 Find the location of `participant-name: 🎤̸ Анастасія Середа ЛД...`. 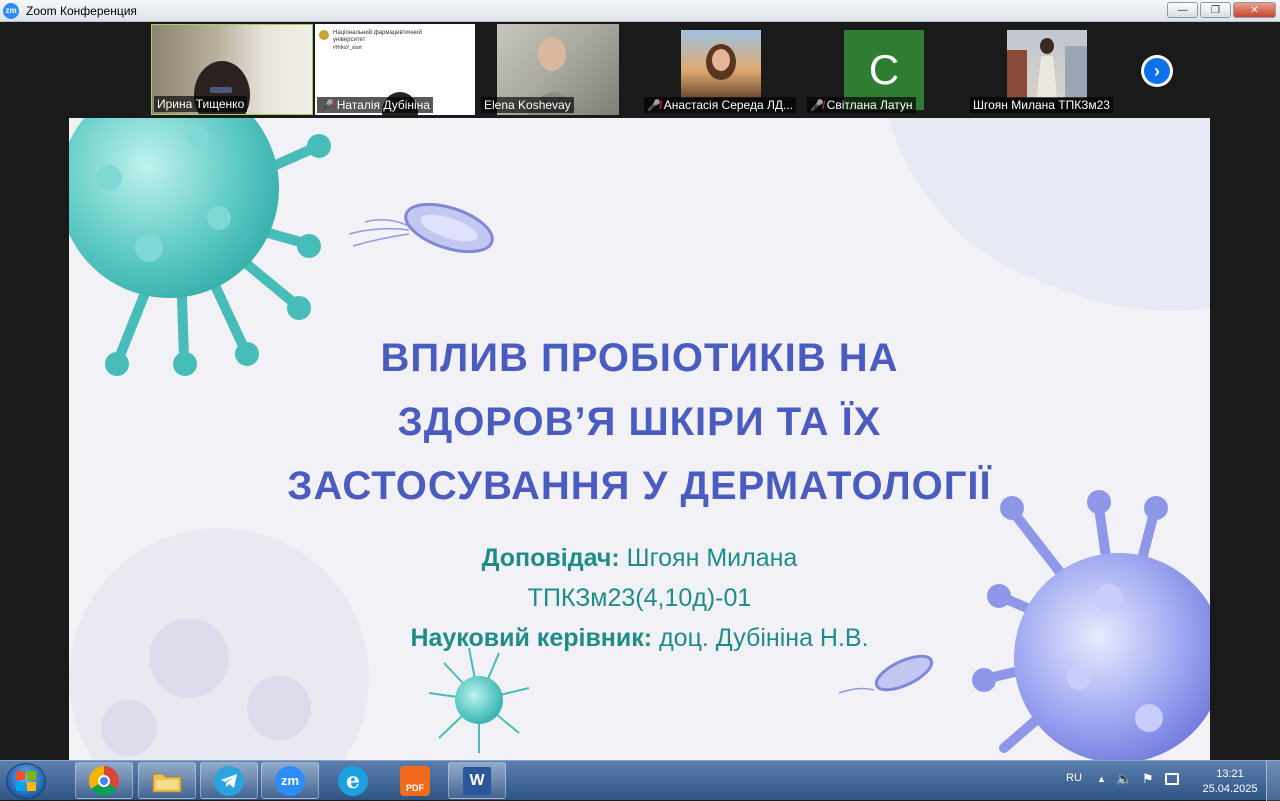

participant-name: 🎤̸ Анастасія Середа ЛД... is located at coordinates (720, 105).